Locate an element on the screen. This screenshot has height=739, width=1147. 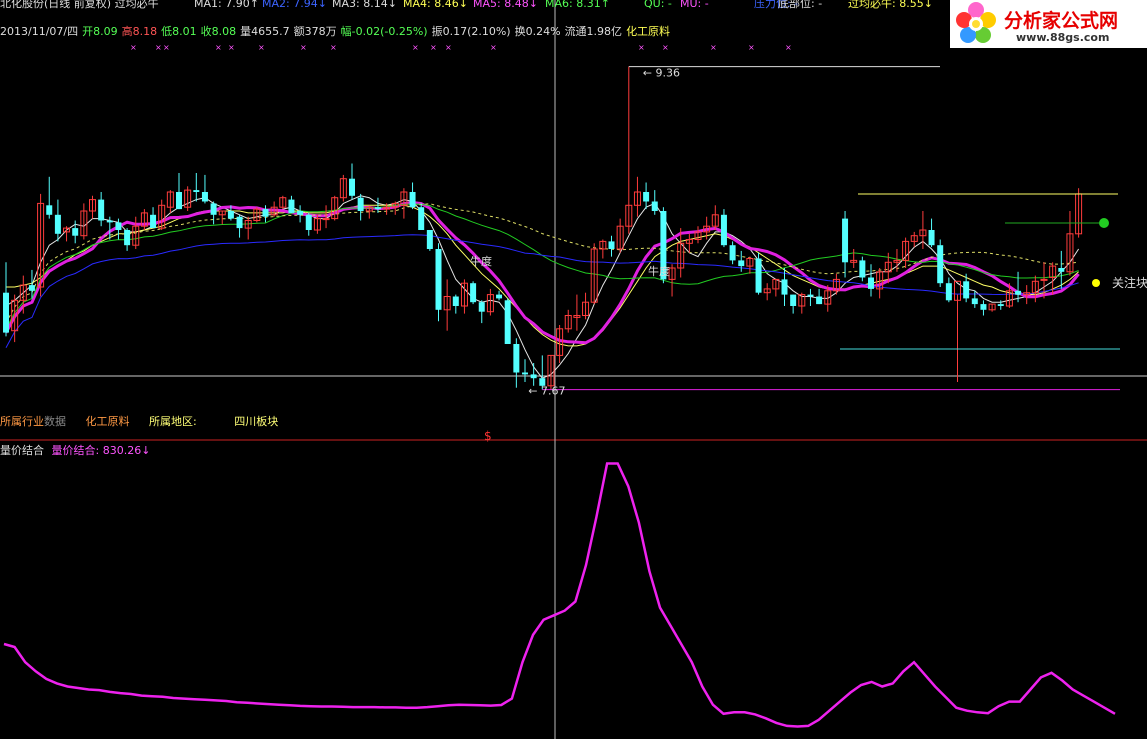
logo-url: www.88gs.com is located at coordinates (1063, 37).